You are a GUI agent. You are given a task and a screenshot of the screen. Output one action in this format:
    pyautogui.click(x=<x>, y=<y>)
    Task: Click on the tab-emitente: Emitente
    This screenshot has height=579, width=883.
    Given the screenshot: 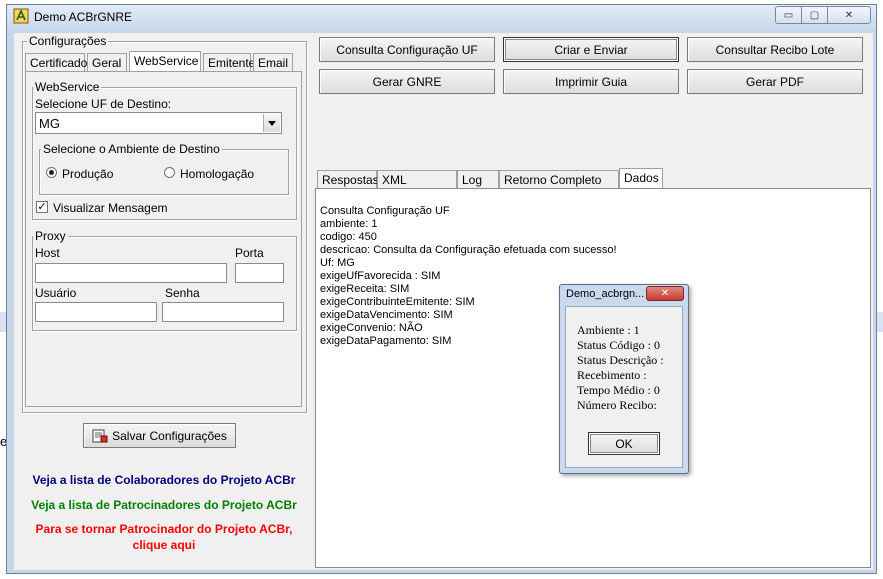 What is the action you would take?
    pyautogui.click(x=229, y=62)
    